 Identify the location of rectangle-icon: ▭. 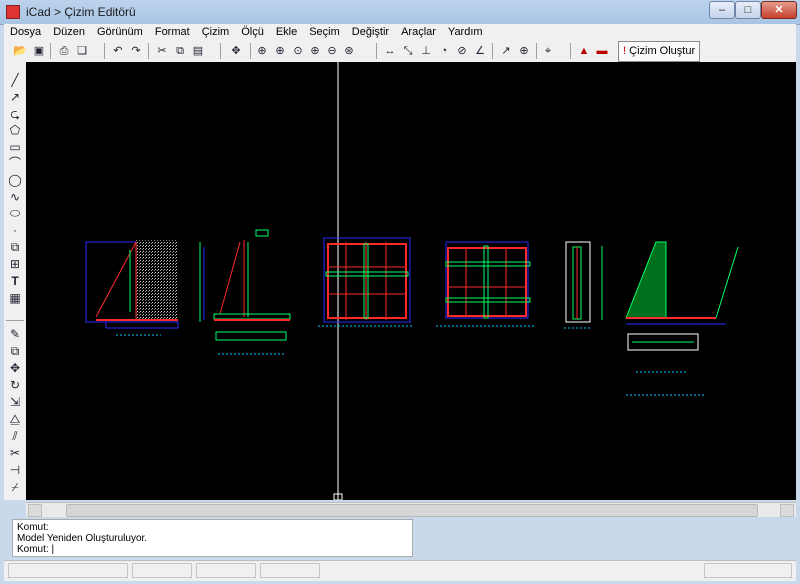
(15, 147).